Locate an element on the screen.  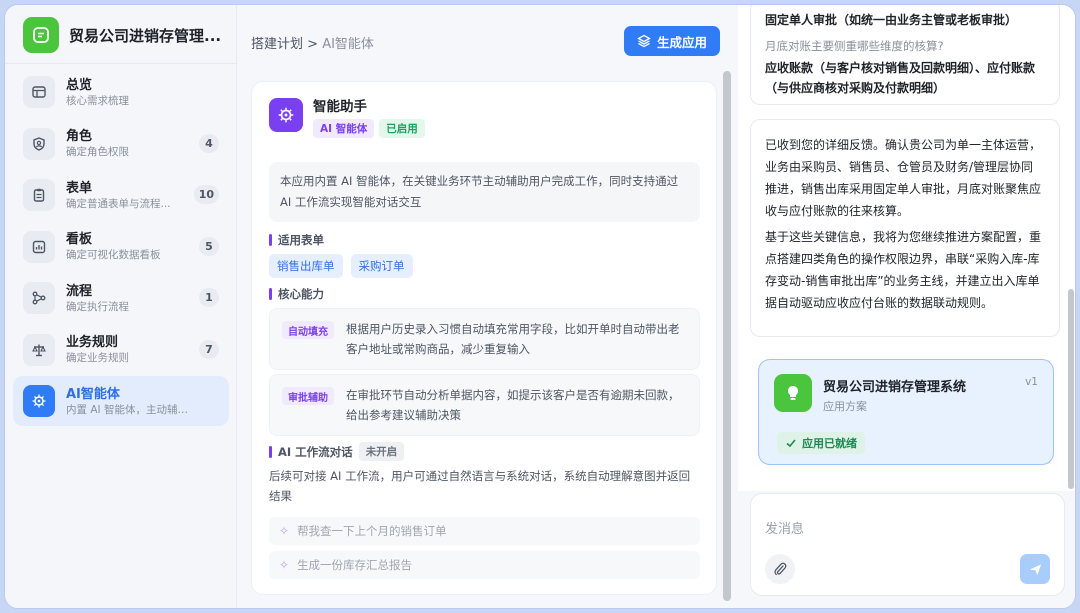
sidebar-item-label: 看板 is located at coordinates (79, 239).